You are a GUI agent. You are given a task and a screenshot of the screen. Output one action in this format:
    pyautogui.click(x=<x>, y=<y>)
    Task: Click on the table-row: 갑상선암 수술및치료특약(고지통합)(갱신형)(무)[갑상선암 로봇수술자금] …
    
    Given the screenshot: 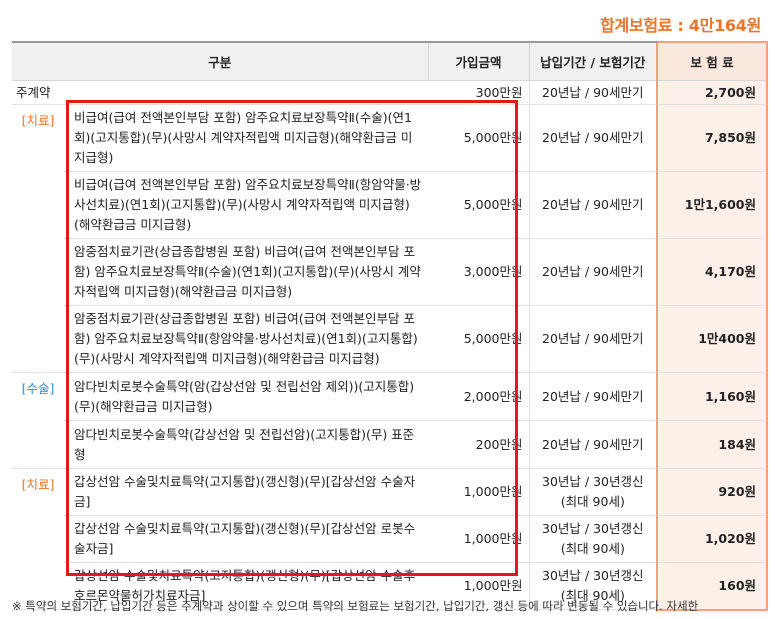 What is the action you would take?
    pyautogui.click(x=390, y=539)
    